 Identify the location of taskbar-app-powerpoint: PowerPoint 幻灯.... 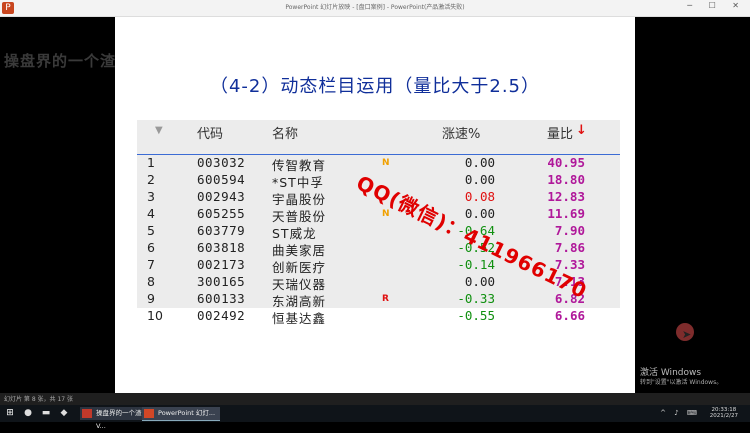
(181, 414).